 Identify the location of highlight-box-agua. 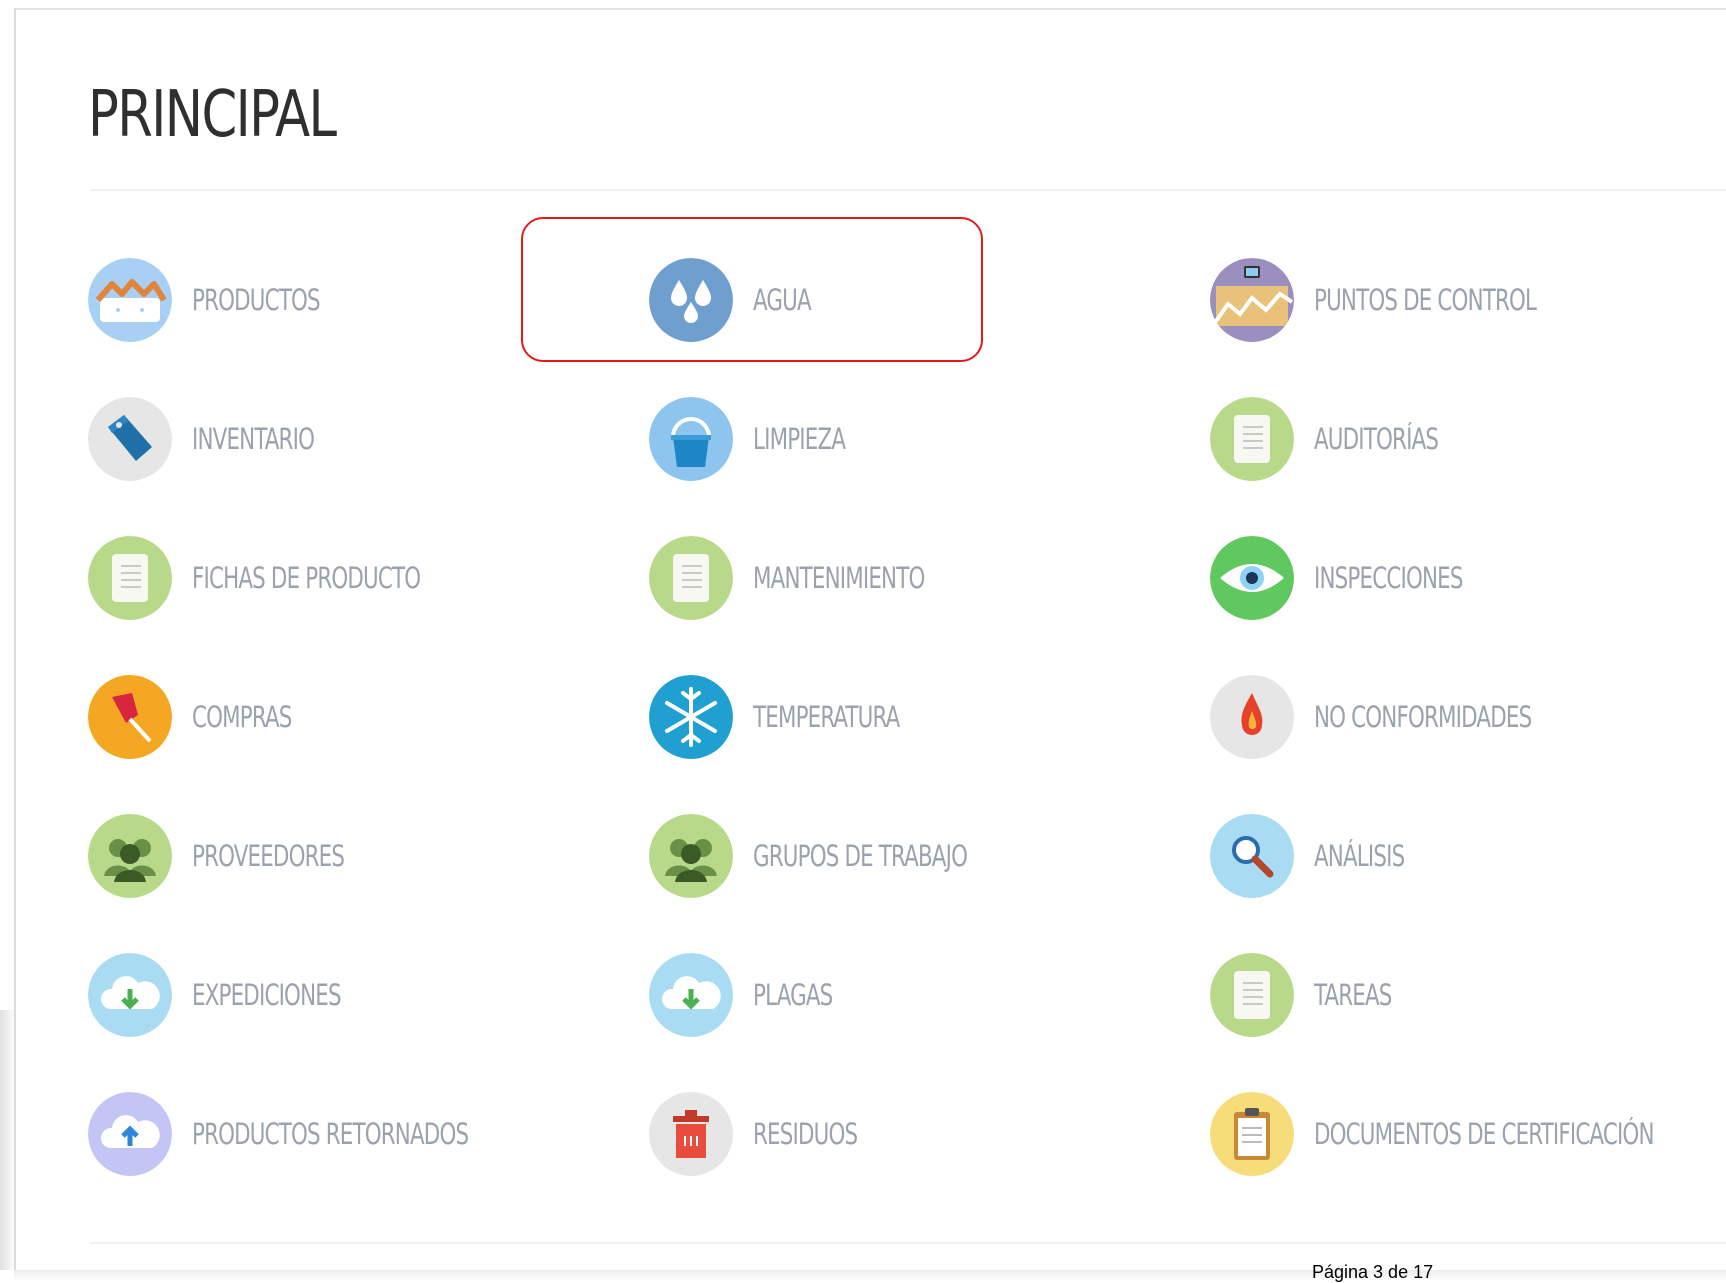
(752, 289).